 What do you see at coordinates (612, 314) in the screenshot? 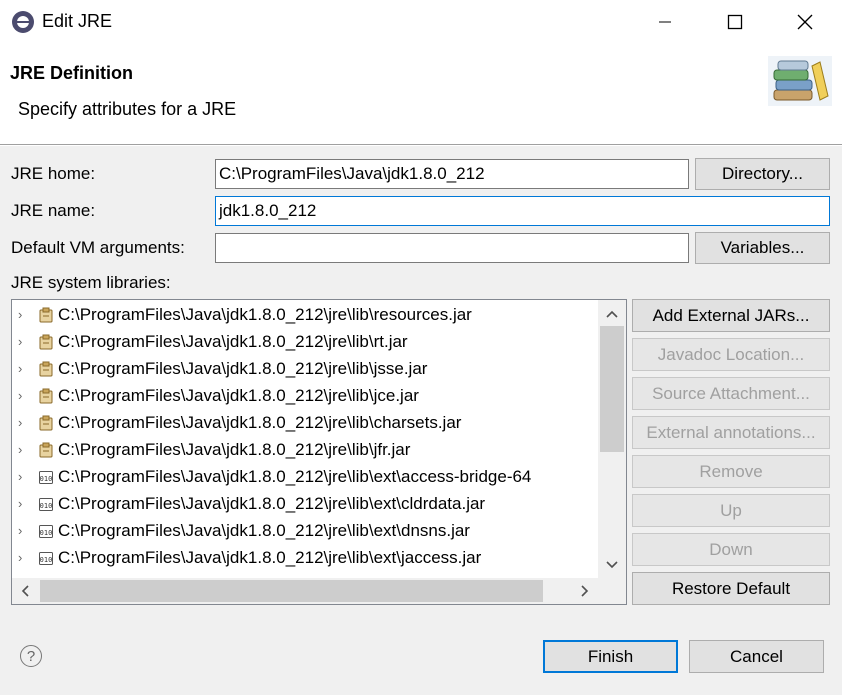
I see `scroll-up-icon` at bounding box center [612, 314].